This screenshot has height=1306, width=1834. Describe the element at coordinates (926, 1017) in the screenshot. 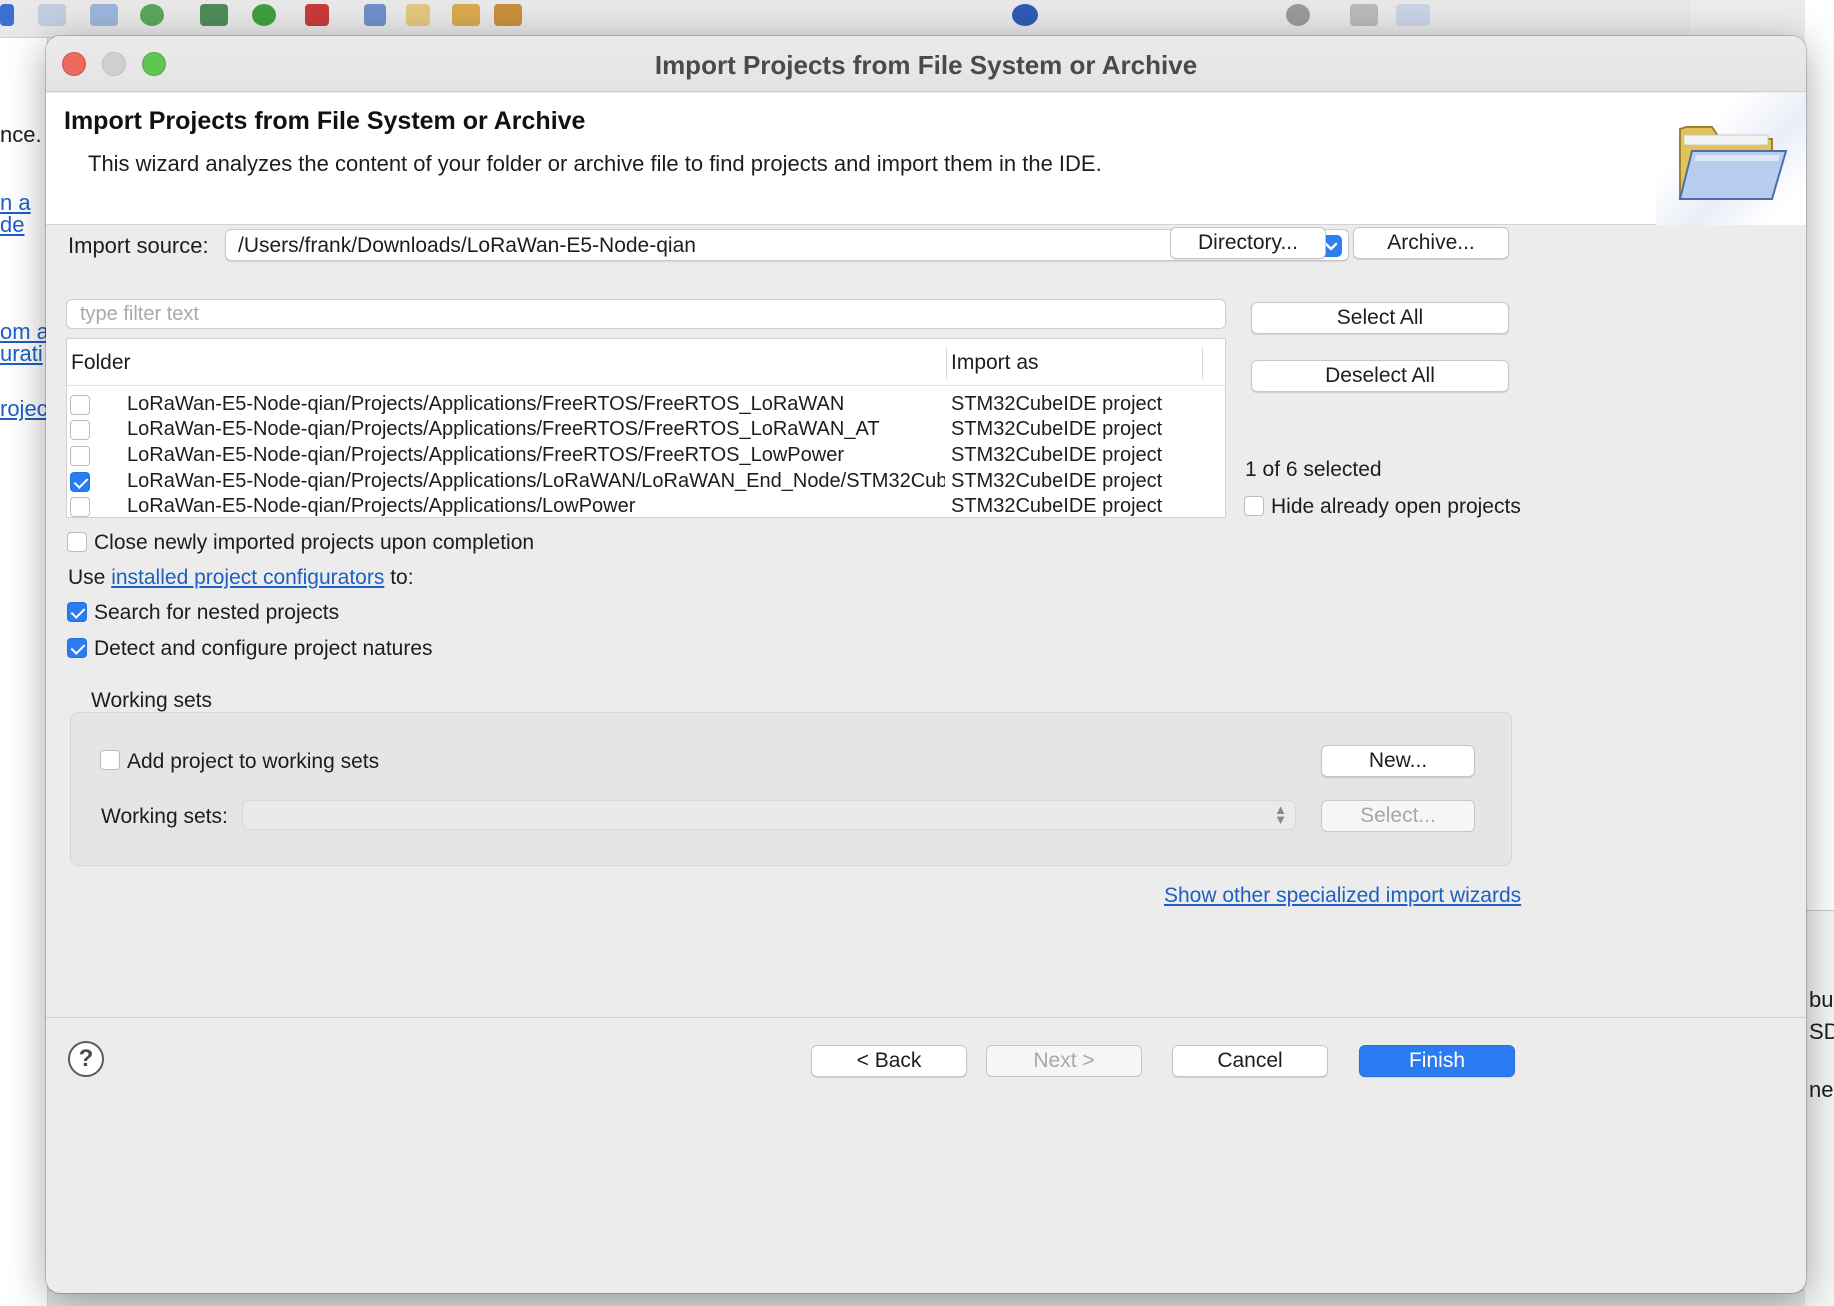

I see `footer-divider` at that location.